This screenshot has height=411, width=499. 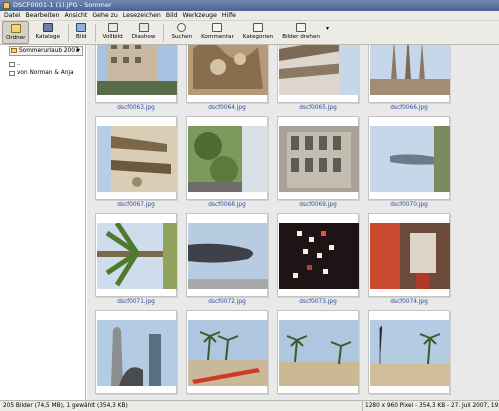 I want to click on catalog-icon, so click(x=47, y=27).